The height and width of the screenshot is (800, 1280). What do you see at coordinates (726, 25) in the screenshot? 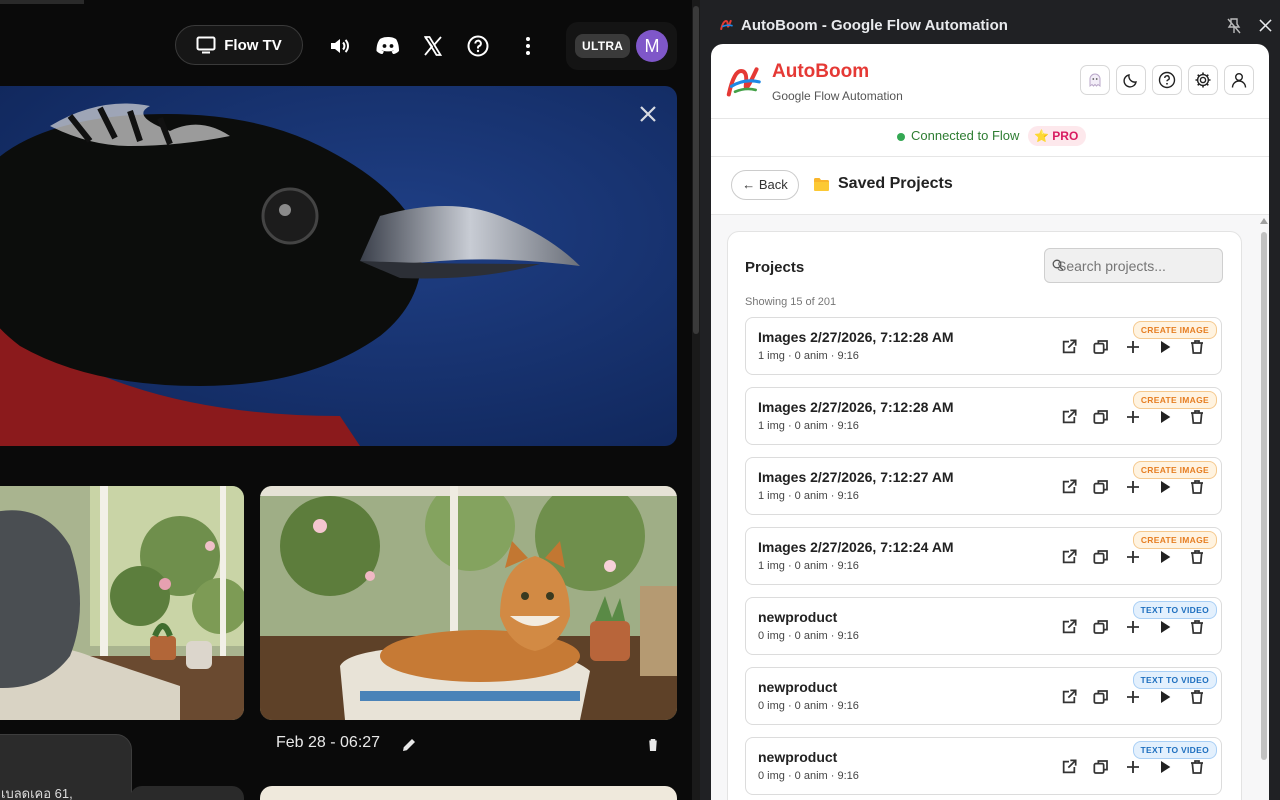
I see `autoboom-logo-small` at bounding box center [726, 25].